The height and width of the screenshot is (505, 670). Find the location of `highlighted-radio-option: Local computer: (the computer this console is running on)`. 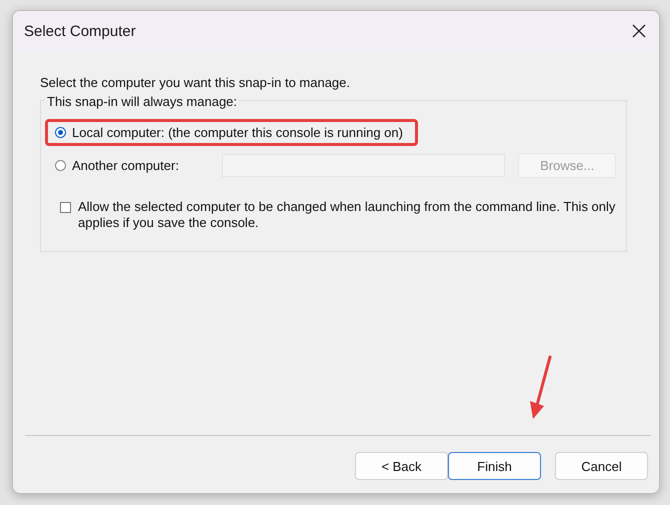

highlighted-radio-option: Local computer: (the computer this console is running on) is located at coordinates (231, 132).